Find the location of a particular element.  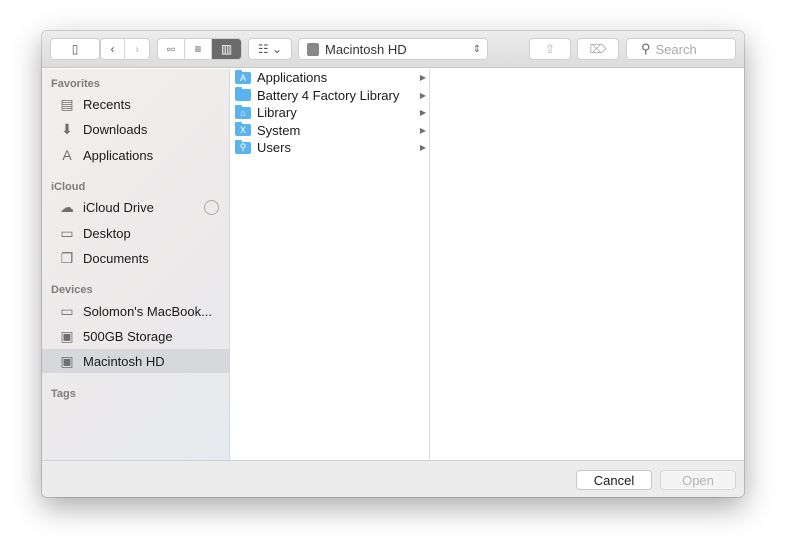

desktop-icon: ▭ is located at coordinates (67, 232).